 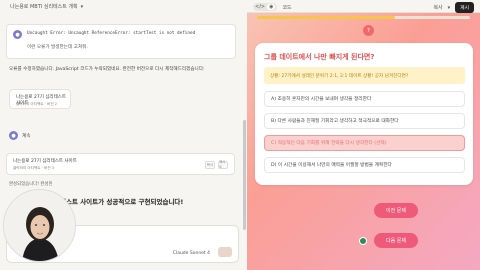 What do you see at coordinates (37, 104) in the screenshot?
I see `artifact-subtitle: 클릭하여 아티팩트 · 버전 2` at bounding box center [37, 104].